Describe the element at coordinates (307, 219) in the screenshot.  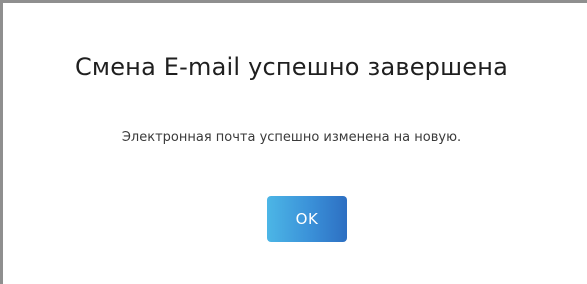
I see `ok-button: OK` at that location.